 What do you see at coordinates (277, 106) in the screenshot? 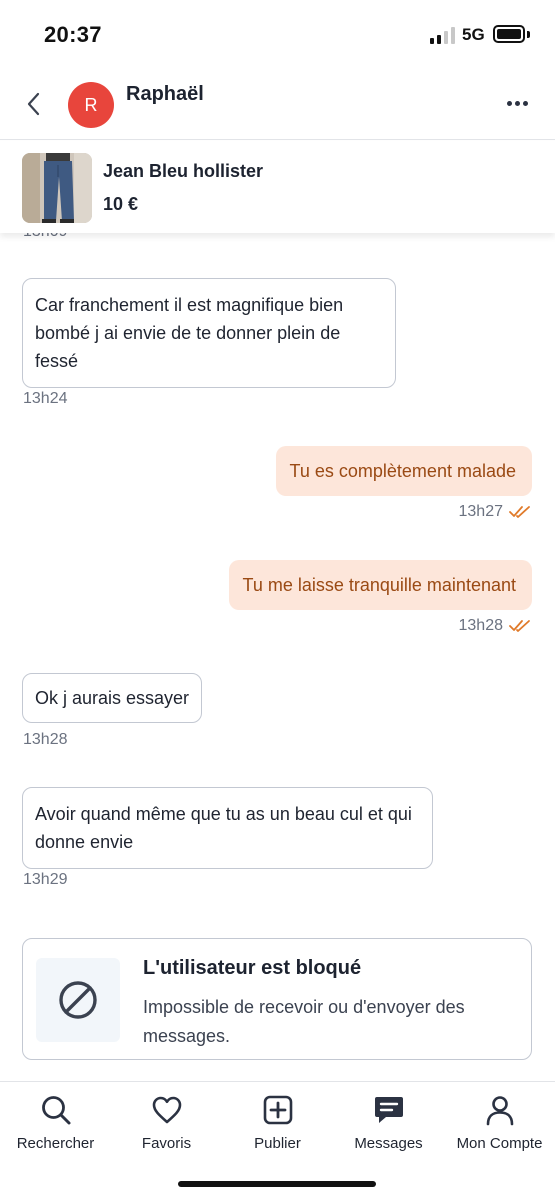
I see `chat-header: R Raphaël` at bounding box center [277, 106].